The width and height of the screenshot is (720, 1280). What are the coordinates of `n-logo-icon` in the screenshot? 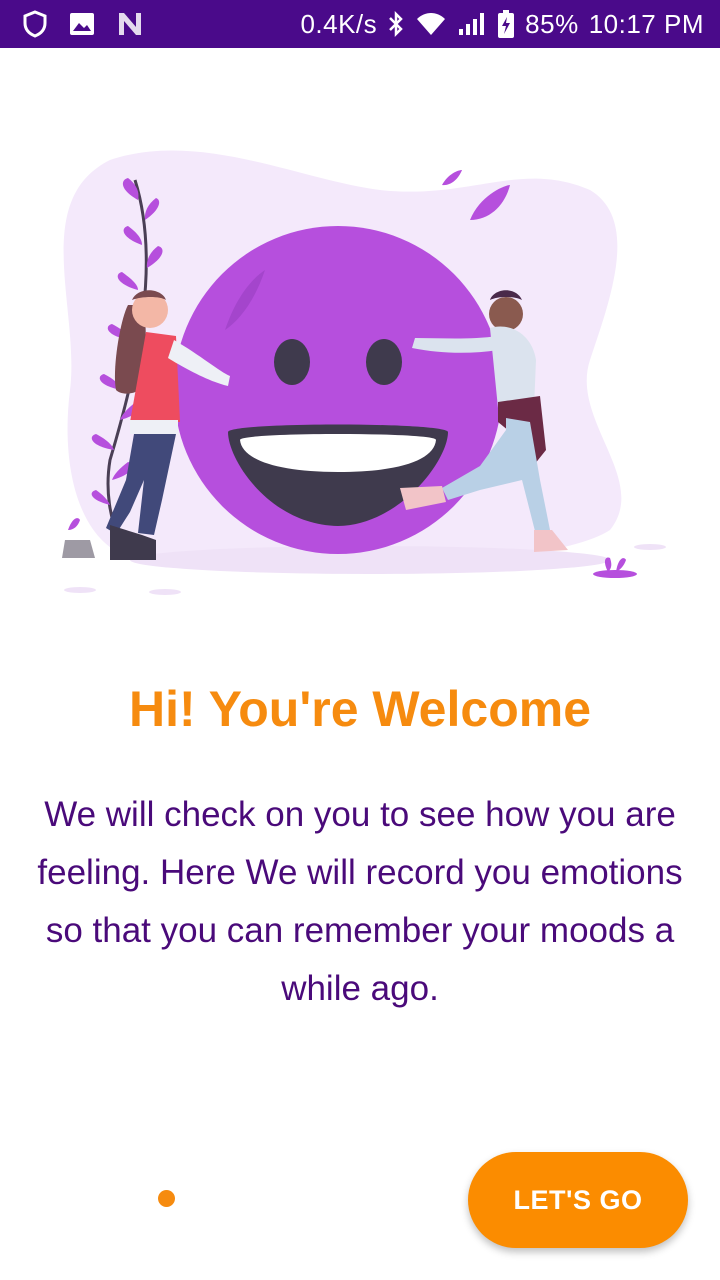 It's located at (130, 24).